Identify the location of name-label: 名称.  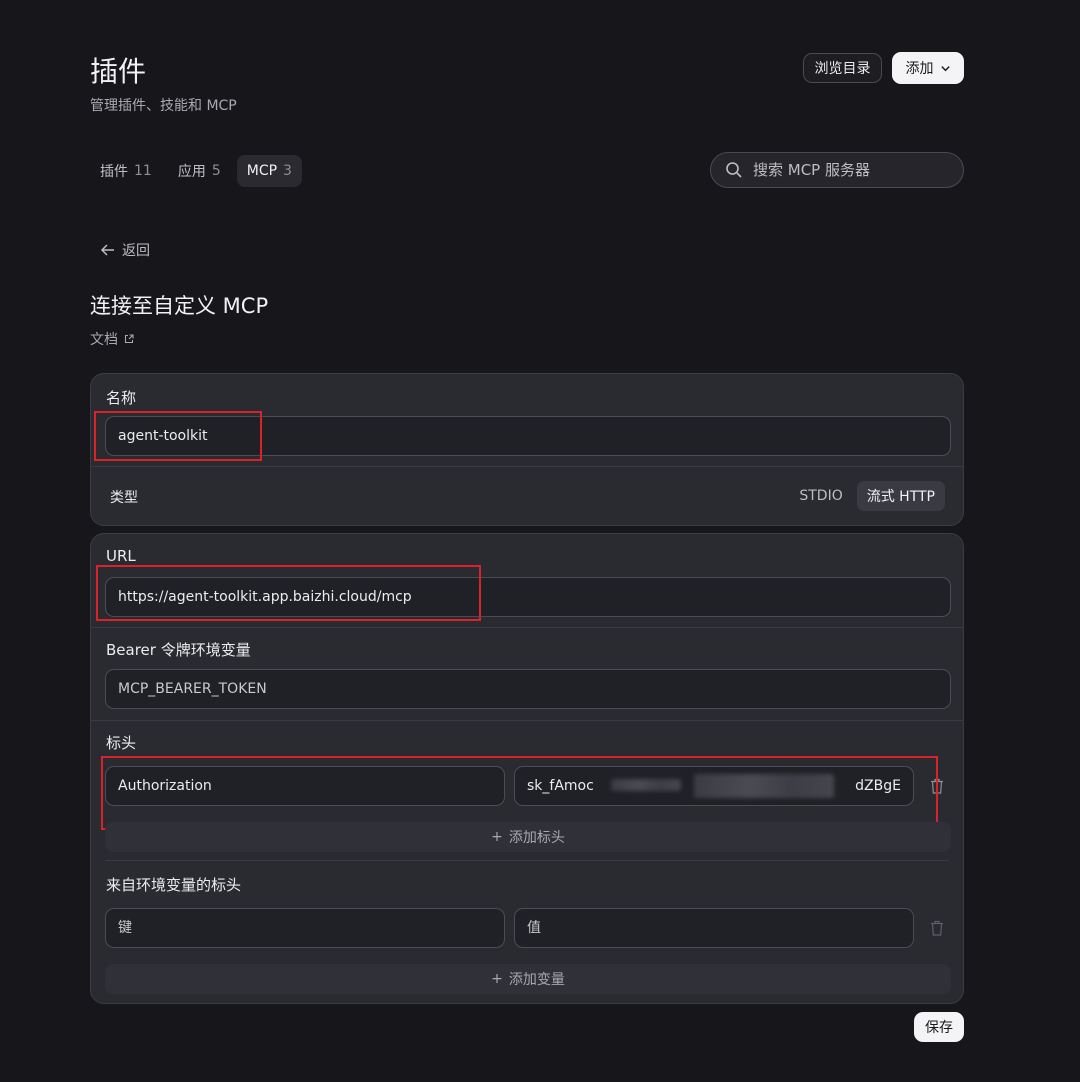
(121, 398).